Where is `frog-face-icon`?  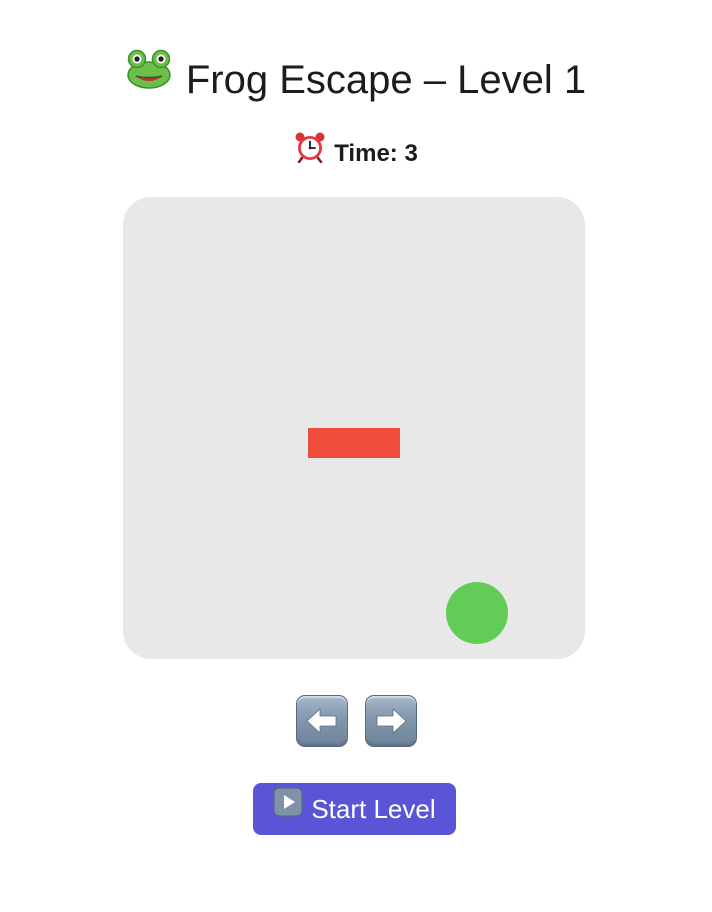
frog-face-icon is located at coordinates (149, 76).